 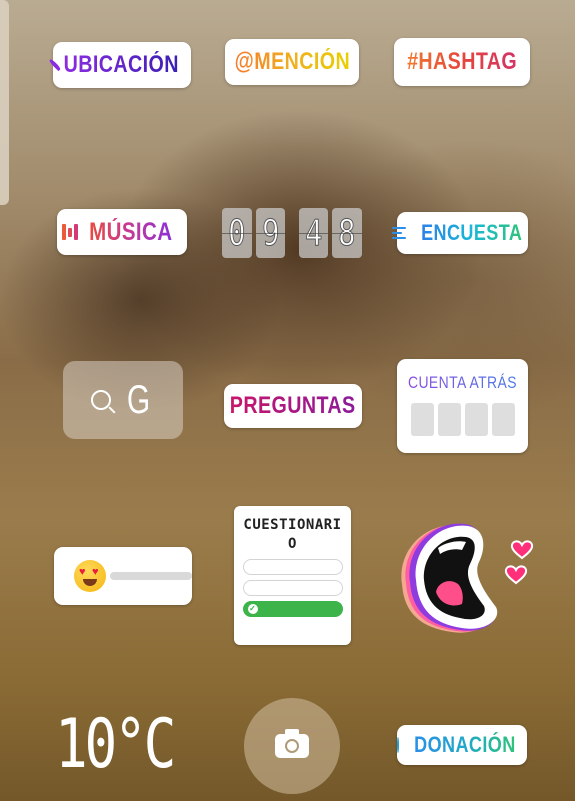 What do you see at coordinates (313, 233) in the screenshot?
I see `clock-digit: 4` at bounding box center [313, 233].